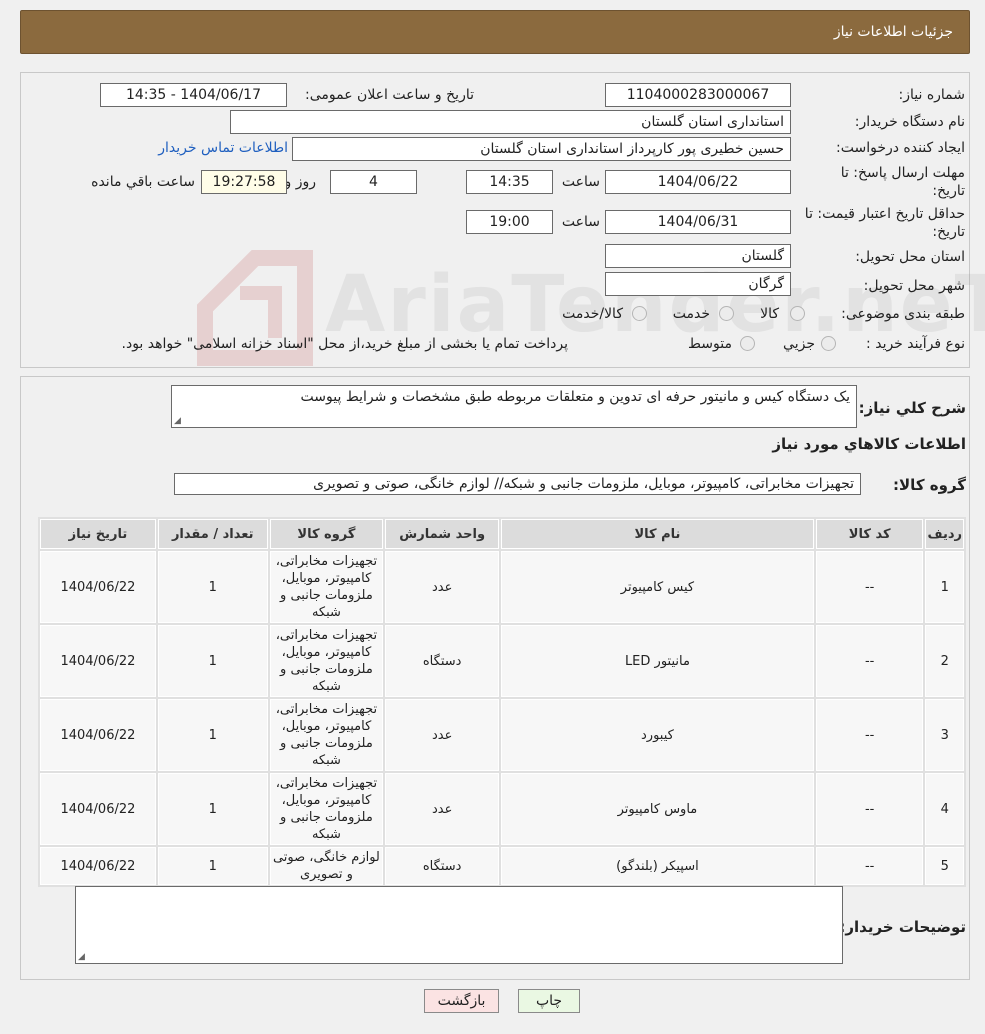  I want to click on cell-row-number: 5, so click(944, 866).